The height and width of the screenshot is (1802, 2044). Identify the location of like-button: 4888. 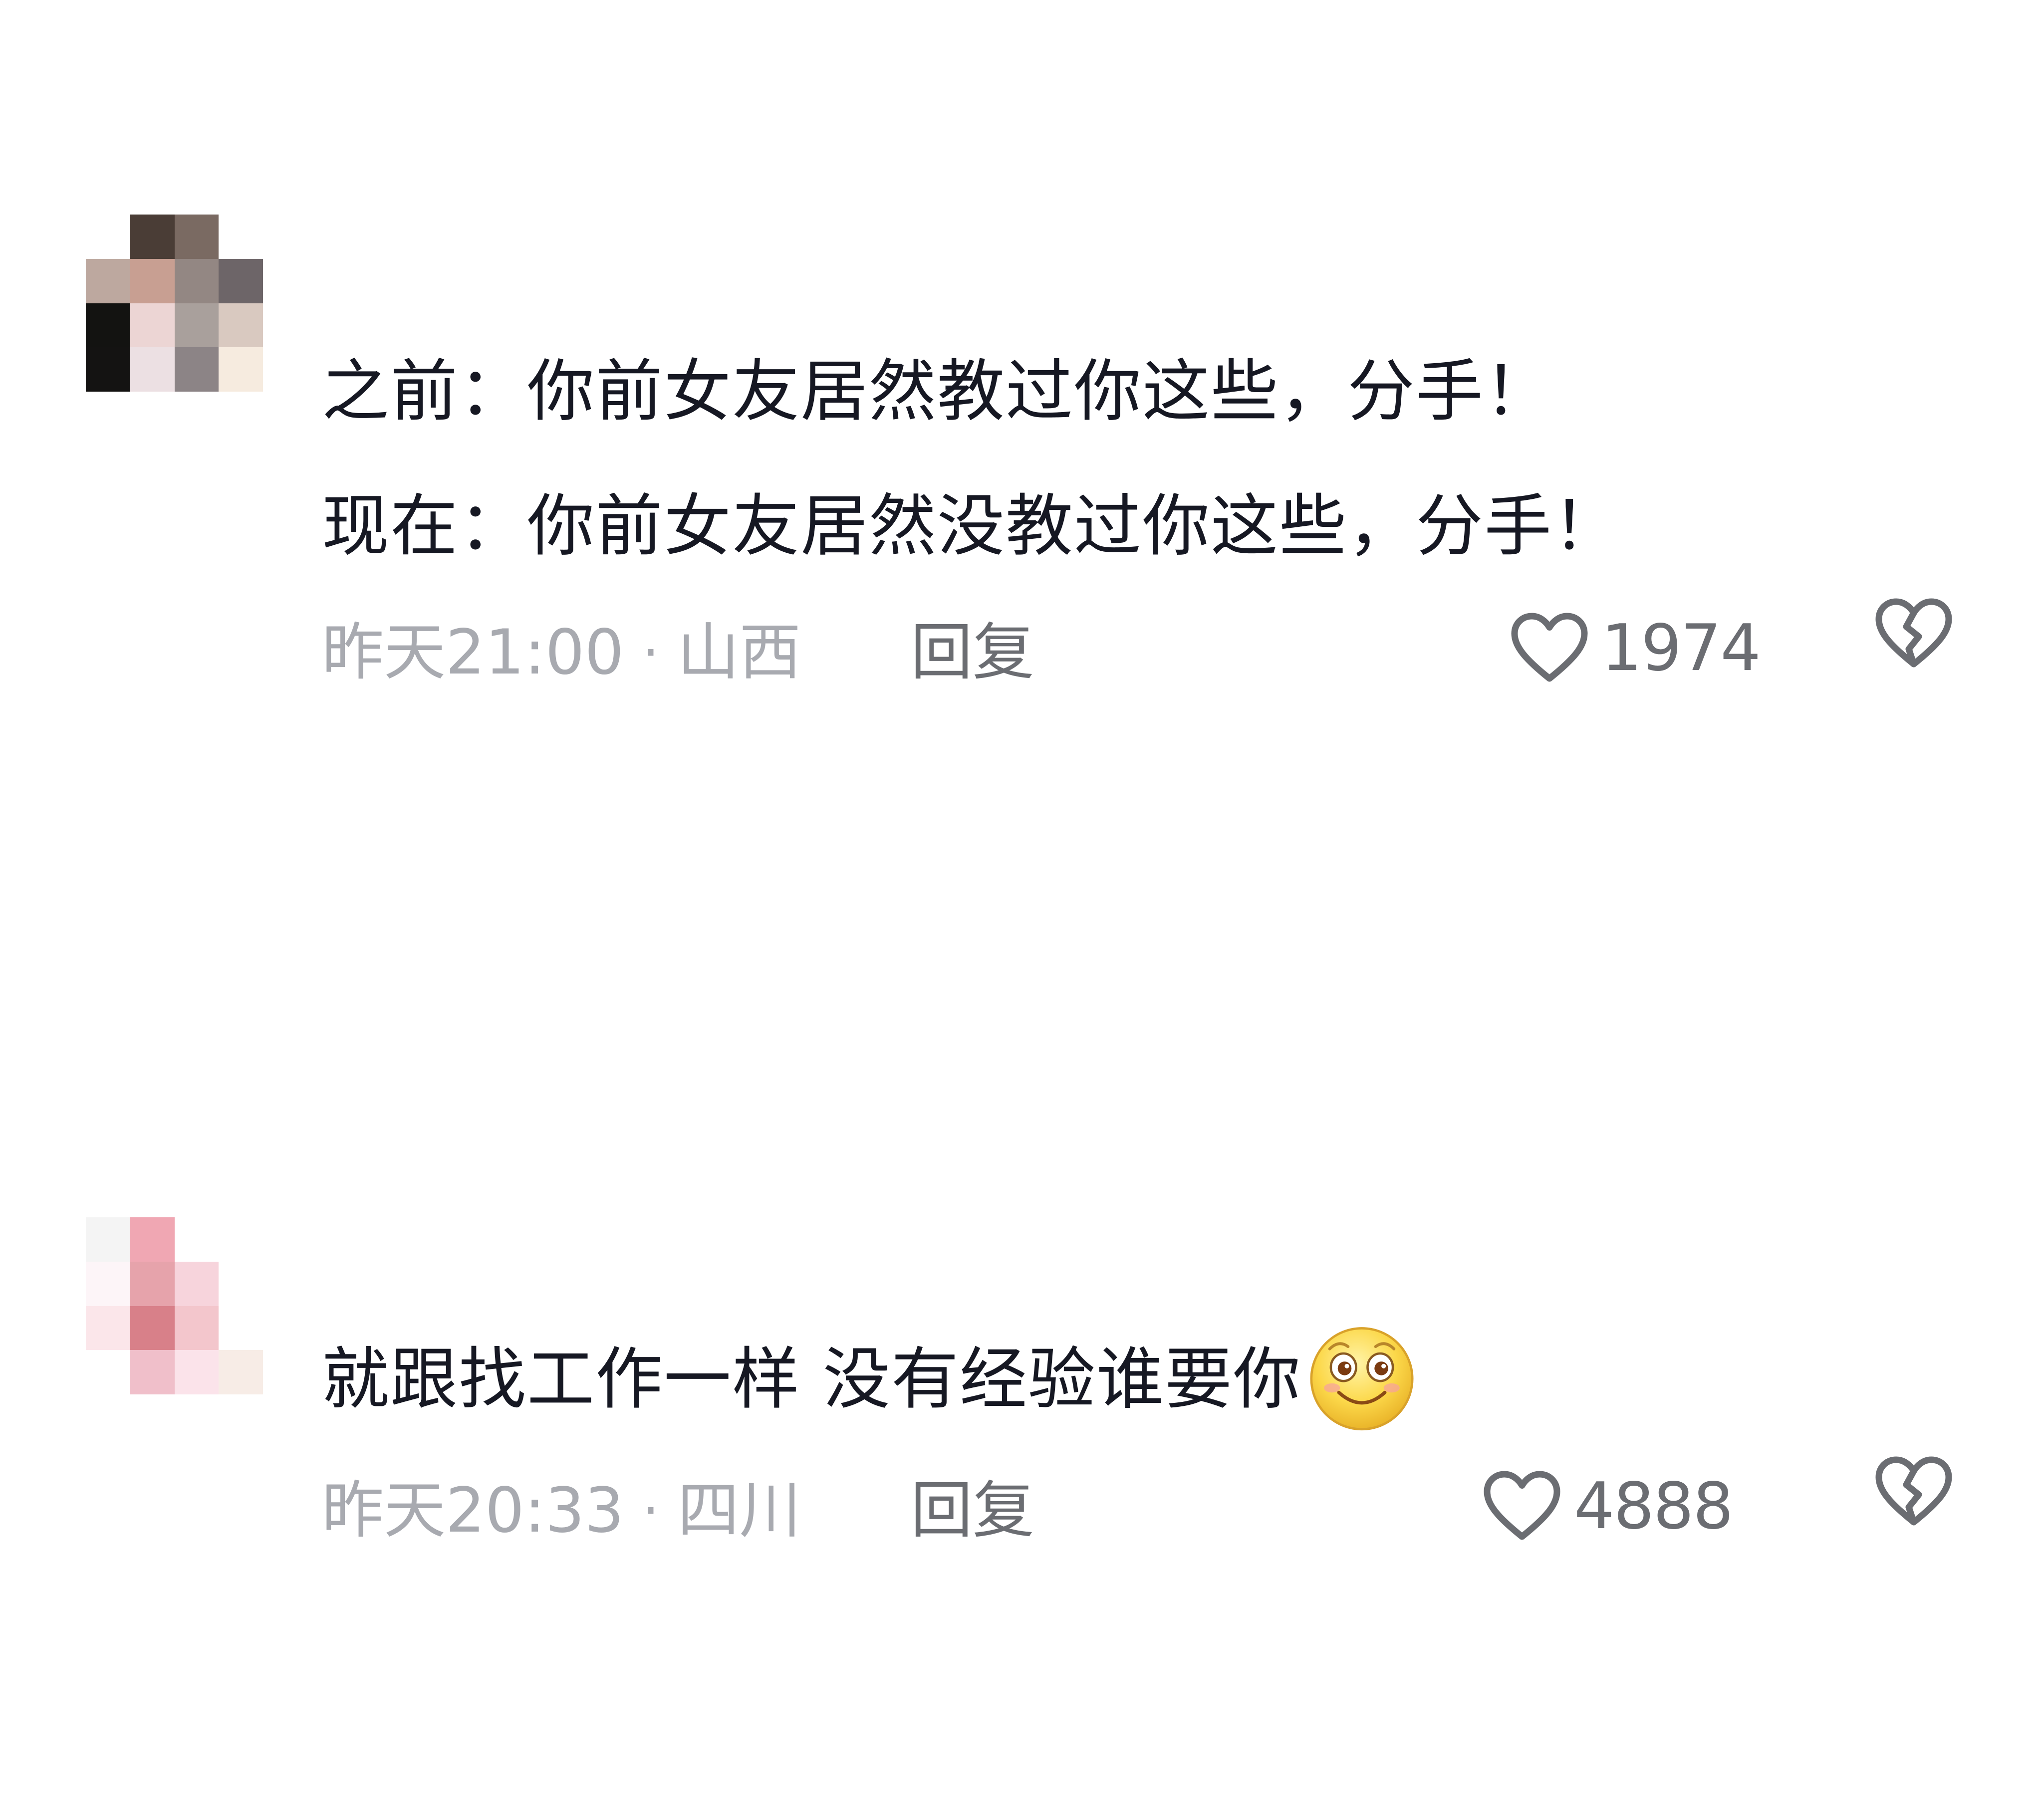
(1608, 1507).